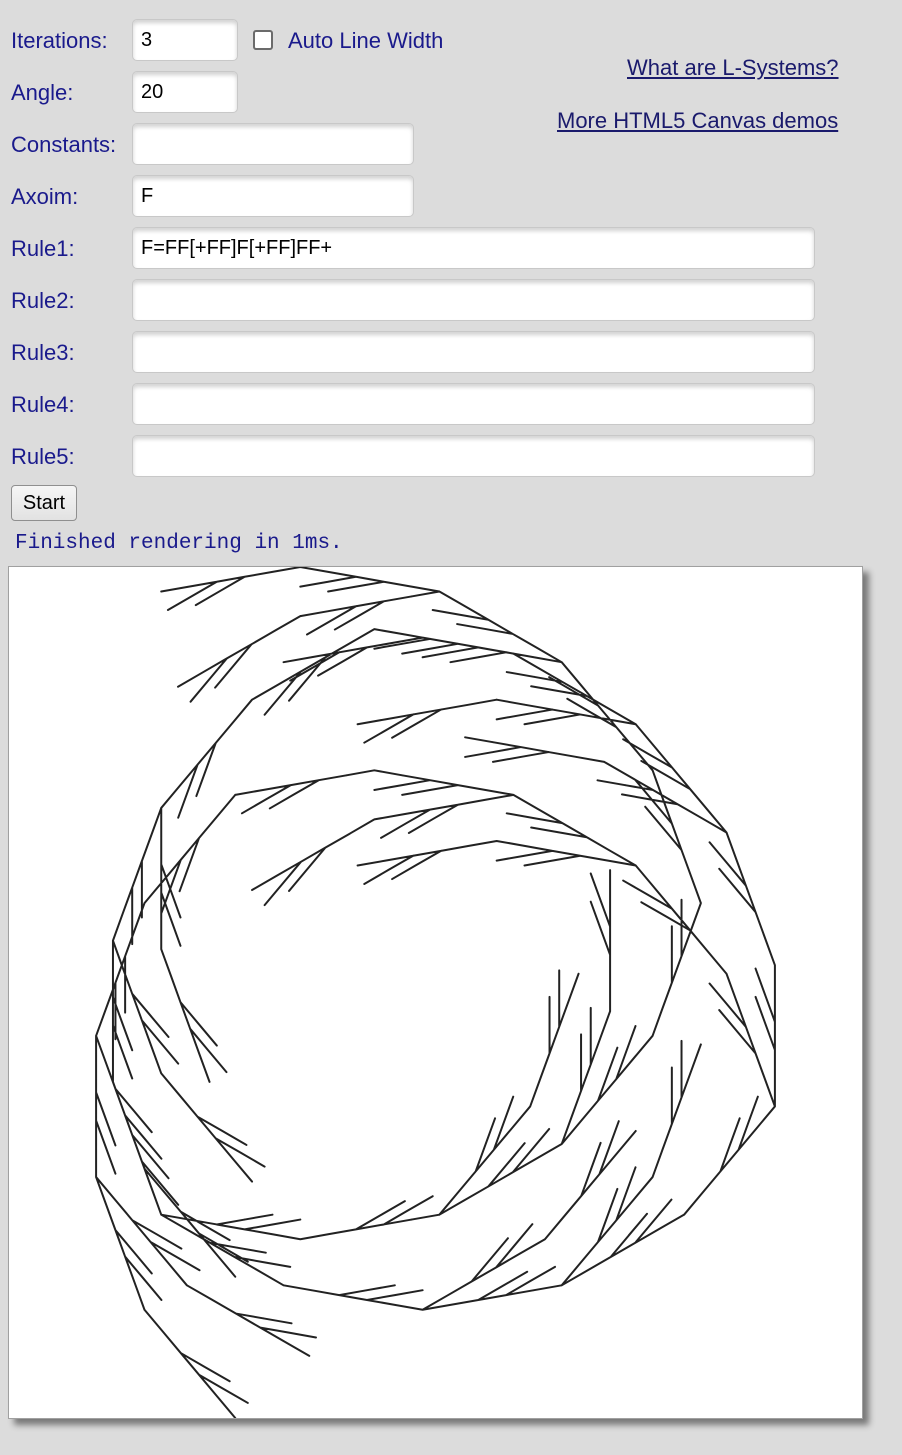 This screenshot has width=902, height=1455. What do you see at coordinates (473, 456) in the screenshot?
I see `rule5-input` at bounding box center [473, 456].